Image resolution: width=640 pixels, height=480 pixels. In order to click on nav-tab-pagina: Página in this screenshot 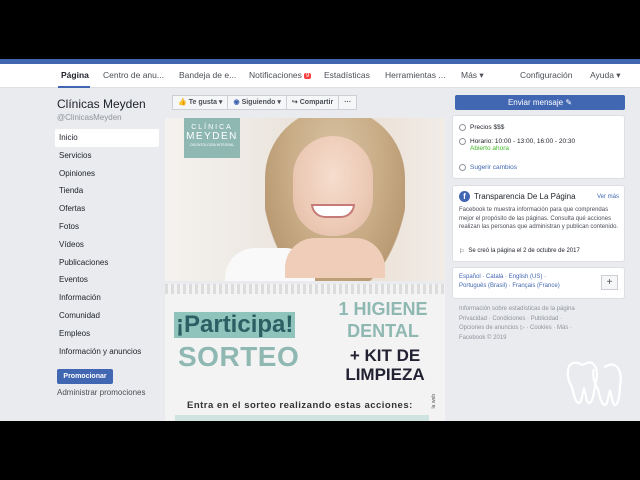, I will do `click(75, 75)`.